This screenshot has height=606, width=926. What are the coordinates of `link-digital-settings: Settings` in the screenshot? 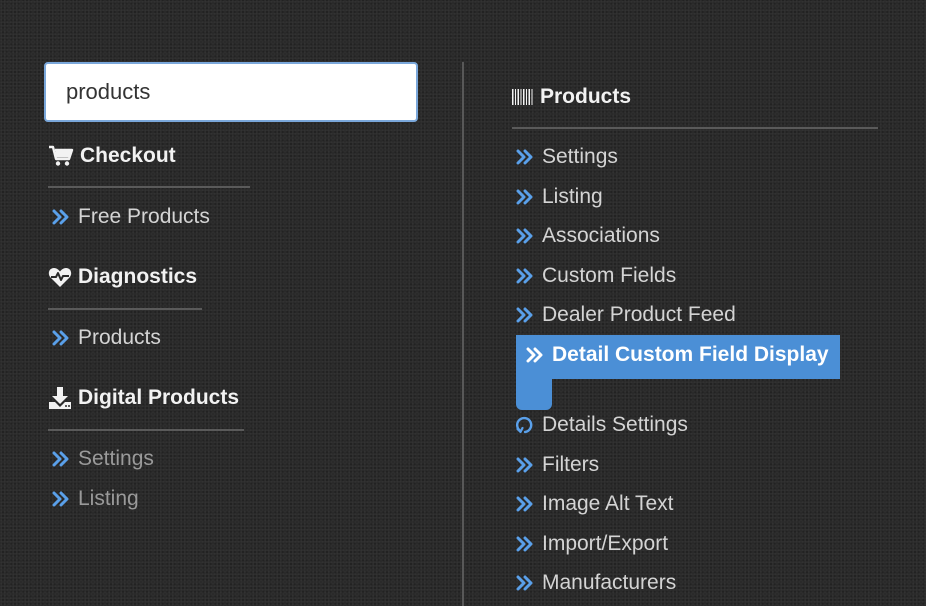 It's located at (103, 459).